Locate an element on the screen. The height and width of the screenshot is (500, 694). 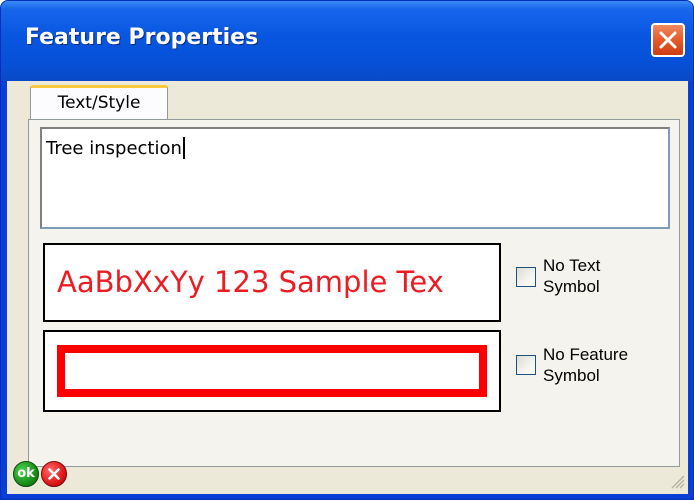
text-caret is located at coordinates (183, 148).